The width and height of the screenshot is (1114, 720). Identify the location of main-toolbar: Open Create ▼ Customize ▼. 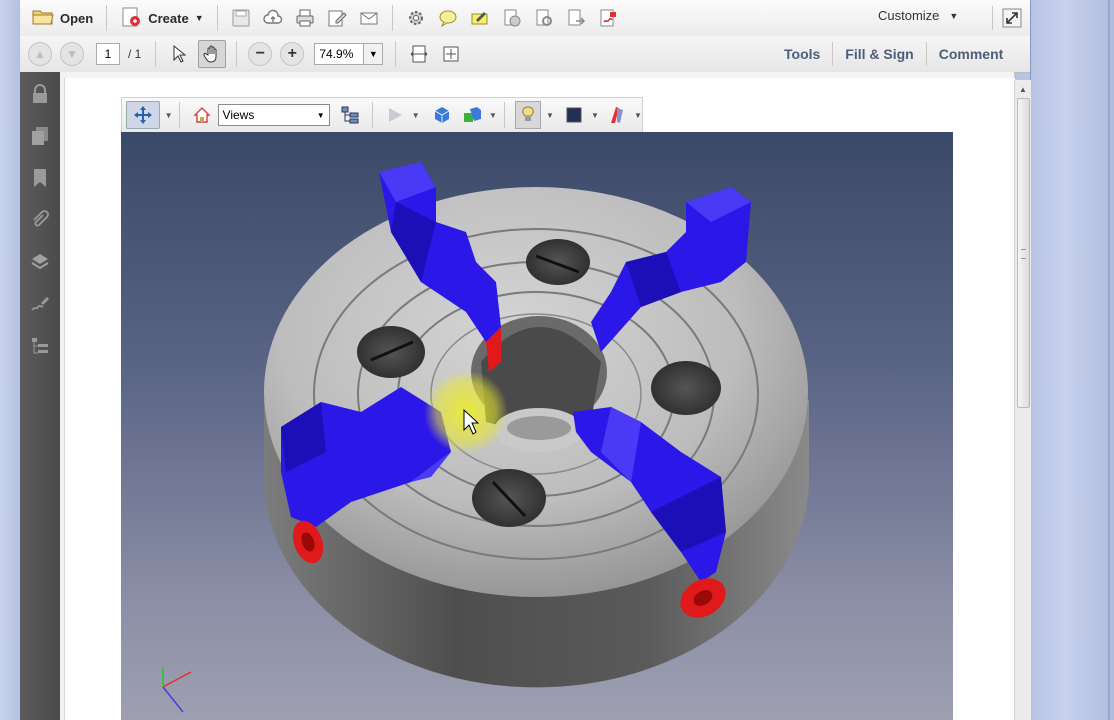
(525, 18).